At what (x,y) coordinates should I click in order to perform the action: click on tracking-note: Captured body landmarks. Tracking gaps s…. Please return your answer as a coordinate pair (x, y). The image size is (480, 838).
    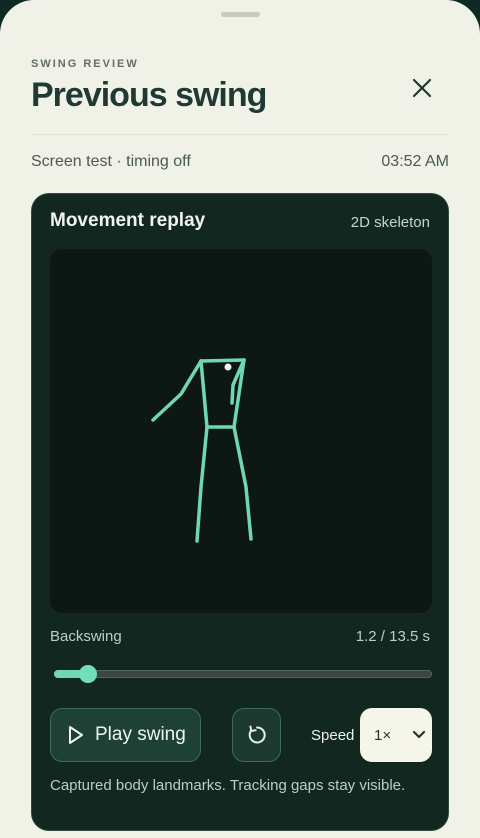
    Looking at the image, I should click on (228, 785).